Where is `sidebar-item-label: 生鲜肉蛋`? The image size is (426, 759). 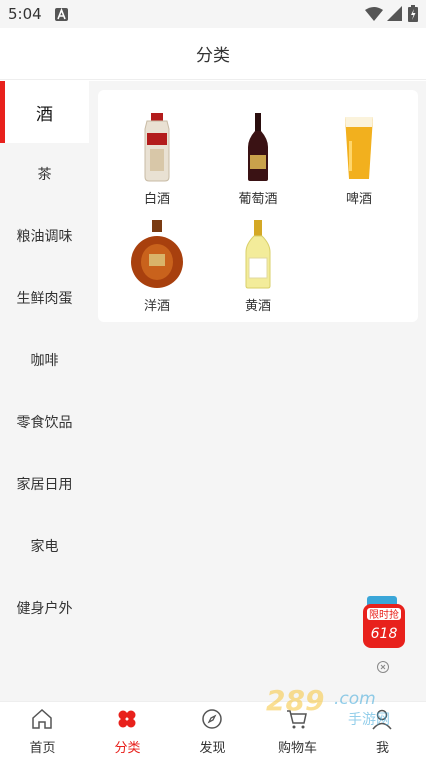
sidebar-item-label: 生鲜肉蛋 is located at coordinates (44, 299).